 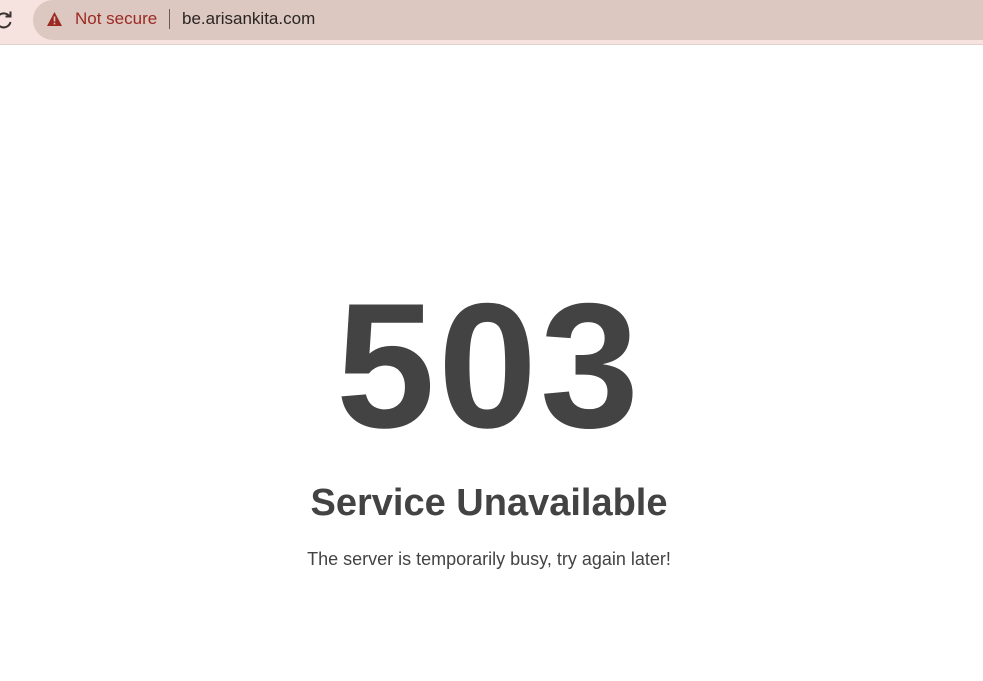 What do you see at coordinates (54, 19) in the screenshot?
I see `warning-triangle-icon` at bounding box center [54, 19].